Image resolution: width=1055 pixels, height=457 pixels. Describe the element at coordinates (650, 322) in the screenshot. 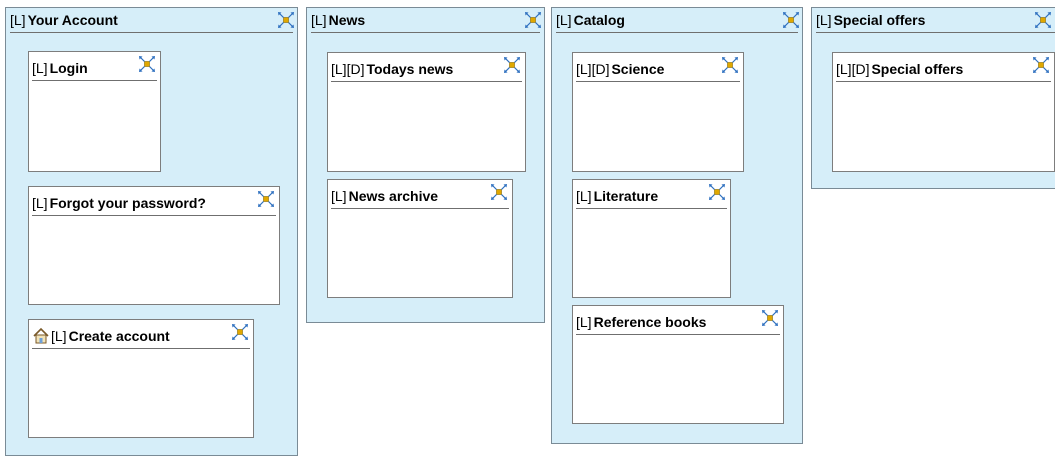

I see `card-title: Reference books` at that location.